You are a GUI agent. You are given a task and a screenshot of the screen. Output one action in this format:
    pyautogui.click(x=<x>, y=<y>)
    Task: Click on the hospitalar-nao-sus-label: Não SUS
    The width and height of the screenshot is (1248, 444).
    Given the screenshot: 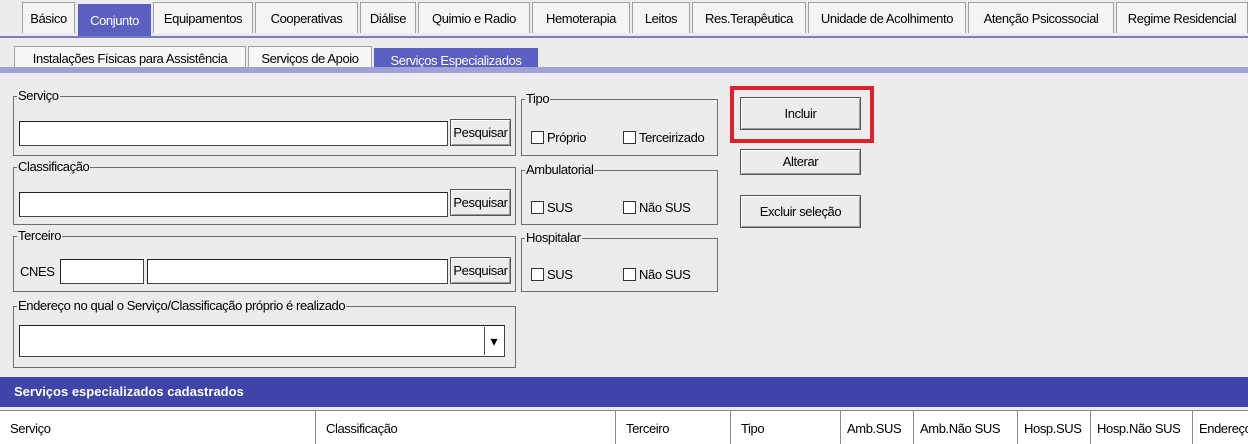 What is the action you would take?
    pyautogui.click(x=665, y=274)
    